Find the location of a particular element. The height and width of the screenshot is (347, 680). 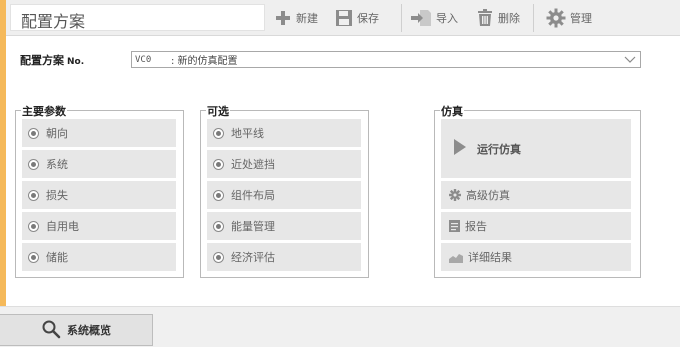

option-module-layout: 组件布局 is located at coordinates (284, 195).